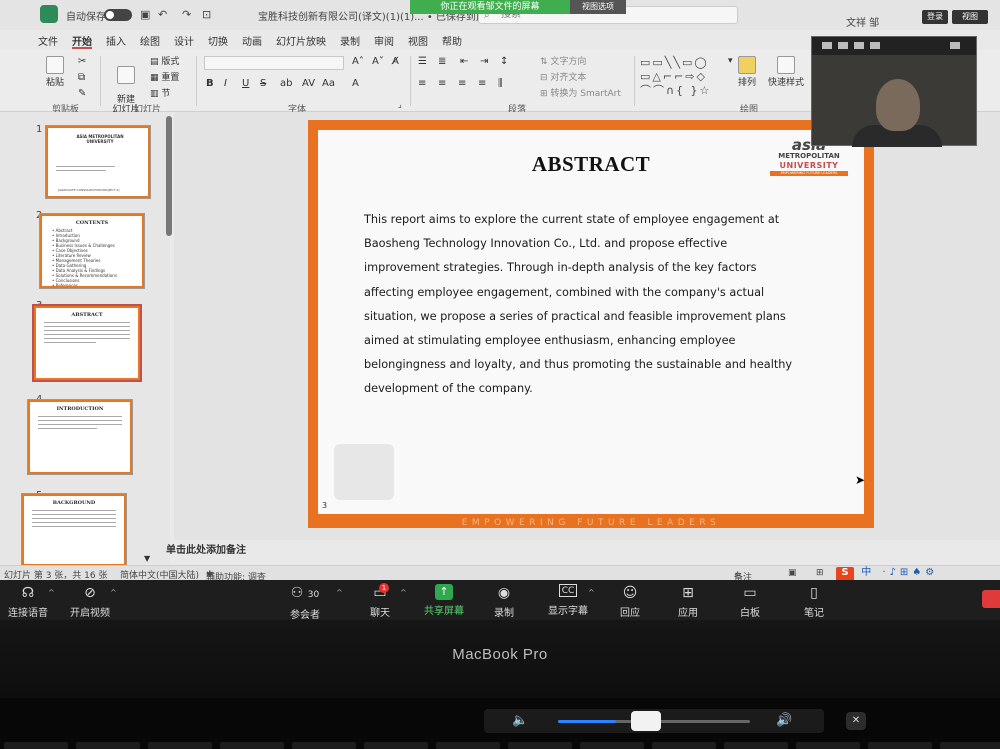  I want to click on menu-item-0: 文件, so click(48, 41).